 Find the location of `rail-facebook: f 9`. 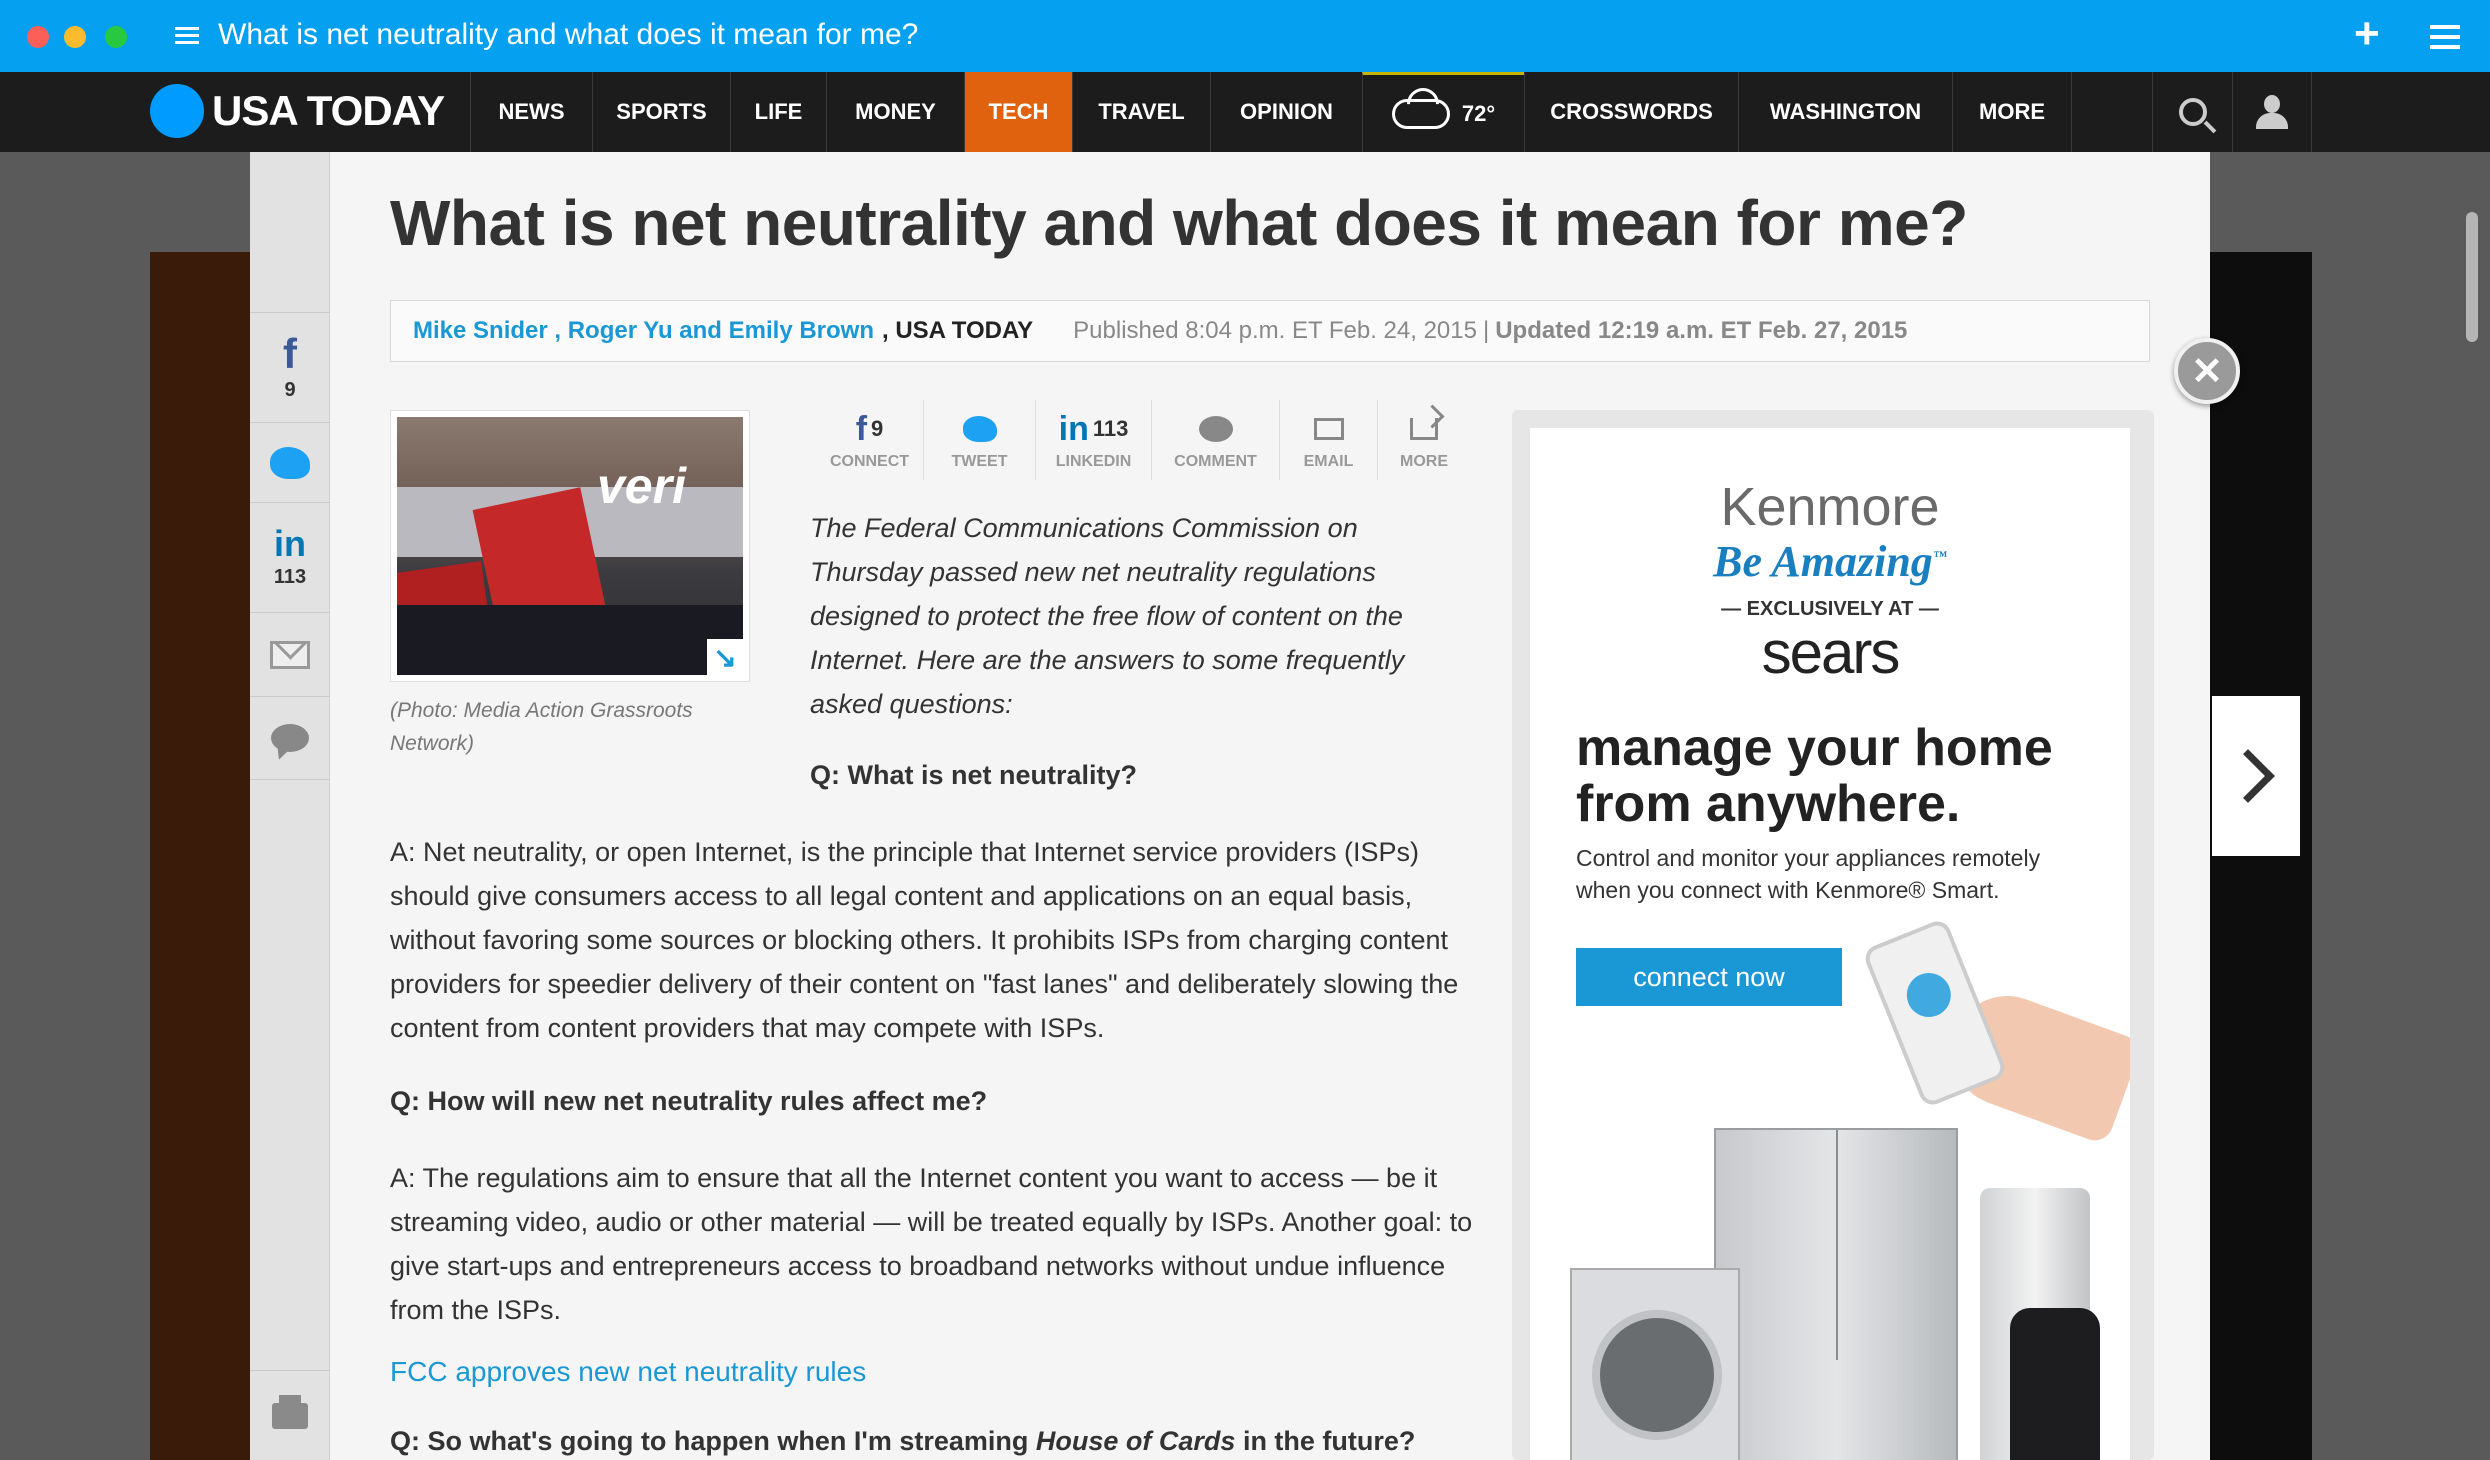

rail-facebook: f 9 is located at coordinates (290, 367).